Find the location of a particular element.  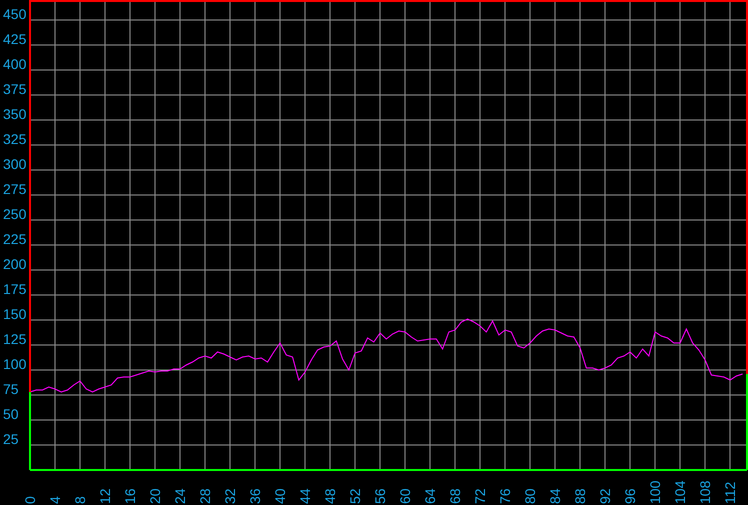

x-tick-label: 36 is located at coordinates (255, 496).